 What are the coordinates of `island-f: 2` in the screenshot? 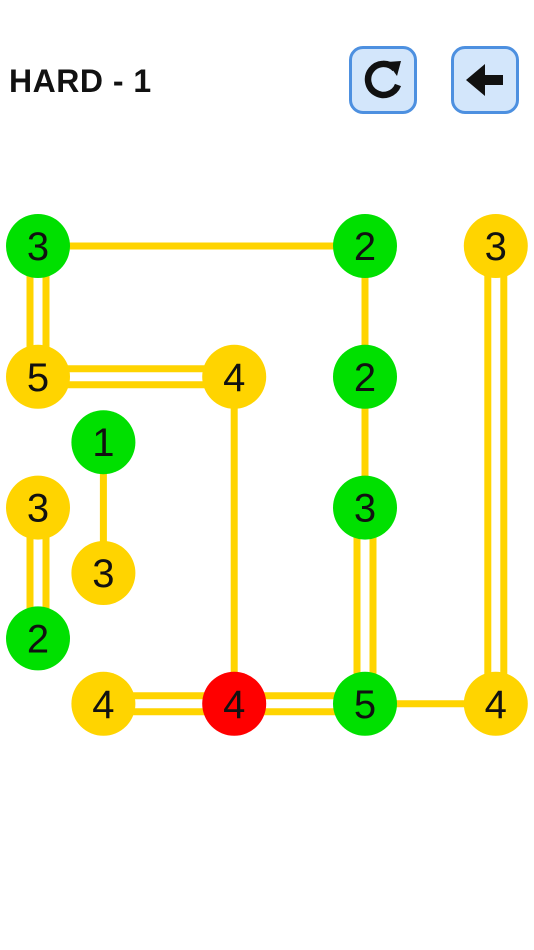 It's located at (365, 376).